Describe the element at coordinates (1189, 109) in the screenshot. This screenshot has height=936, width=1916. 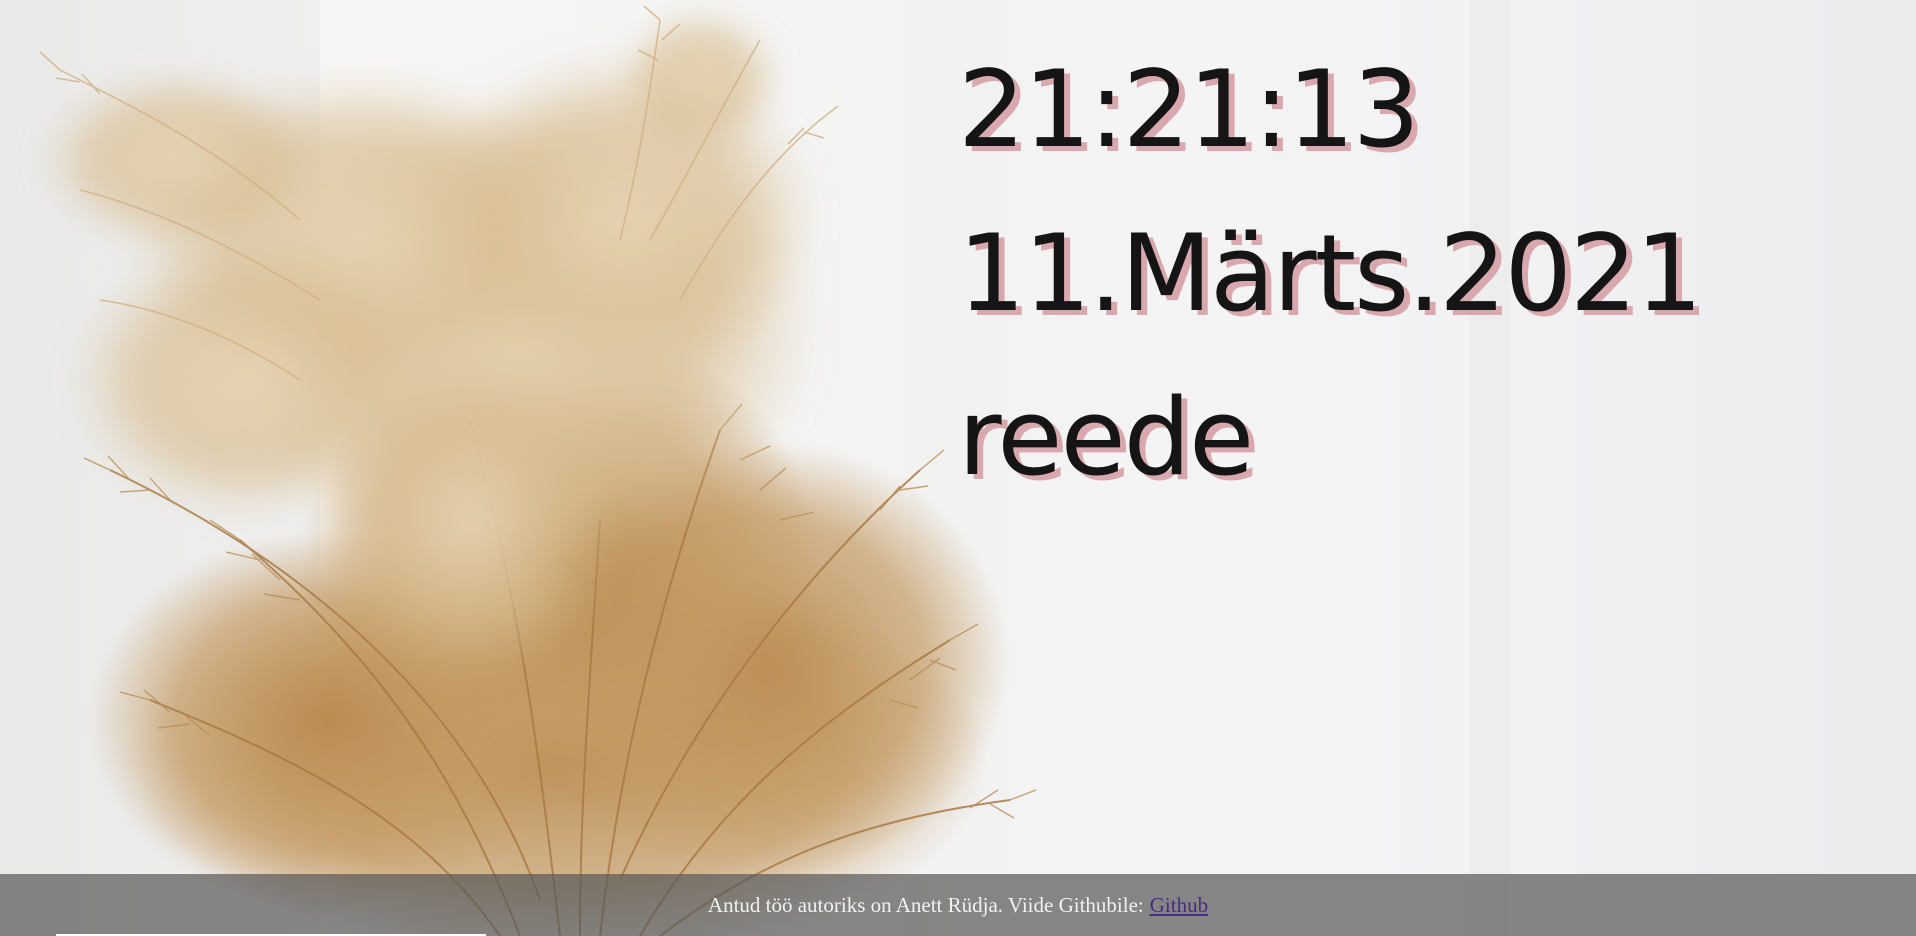
I see `time-label: 21:21:13` at that location.